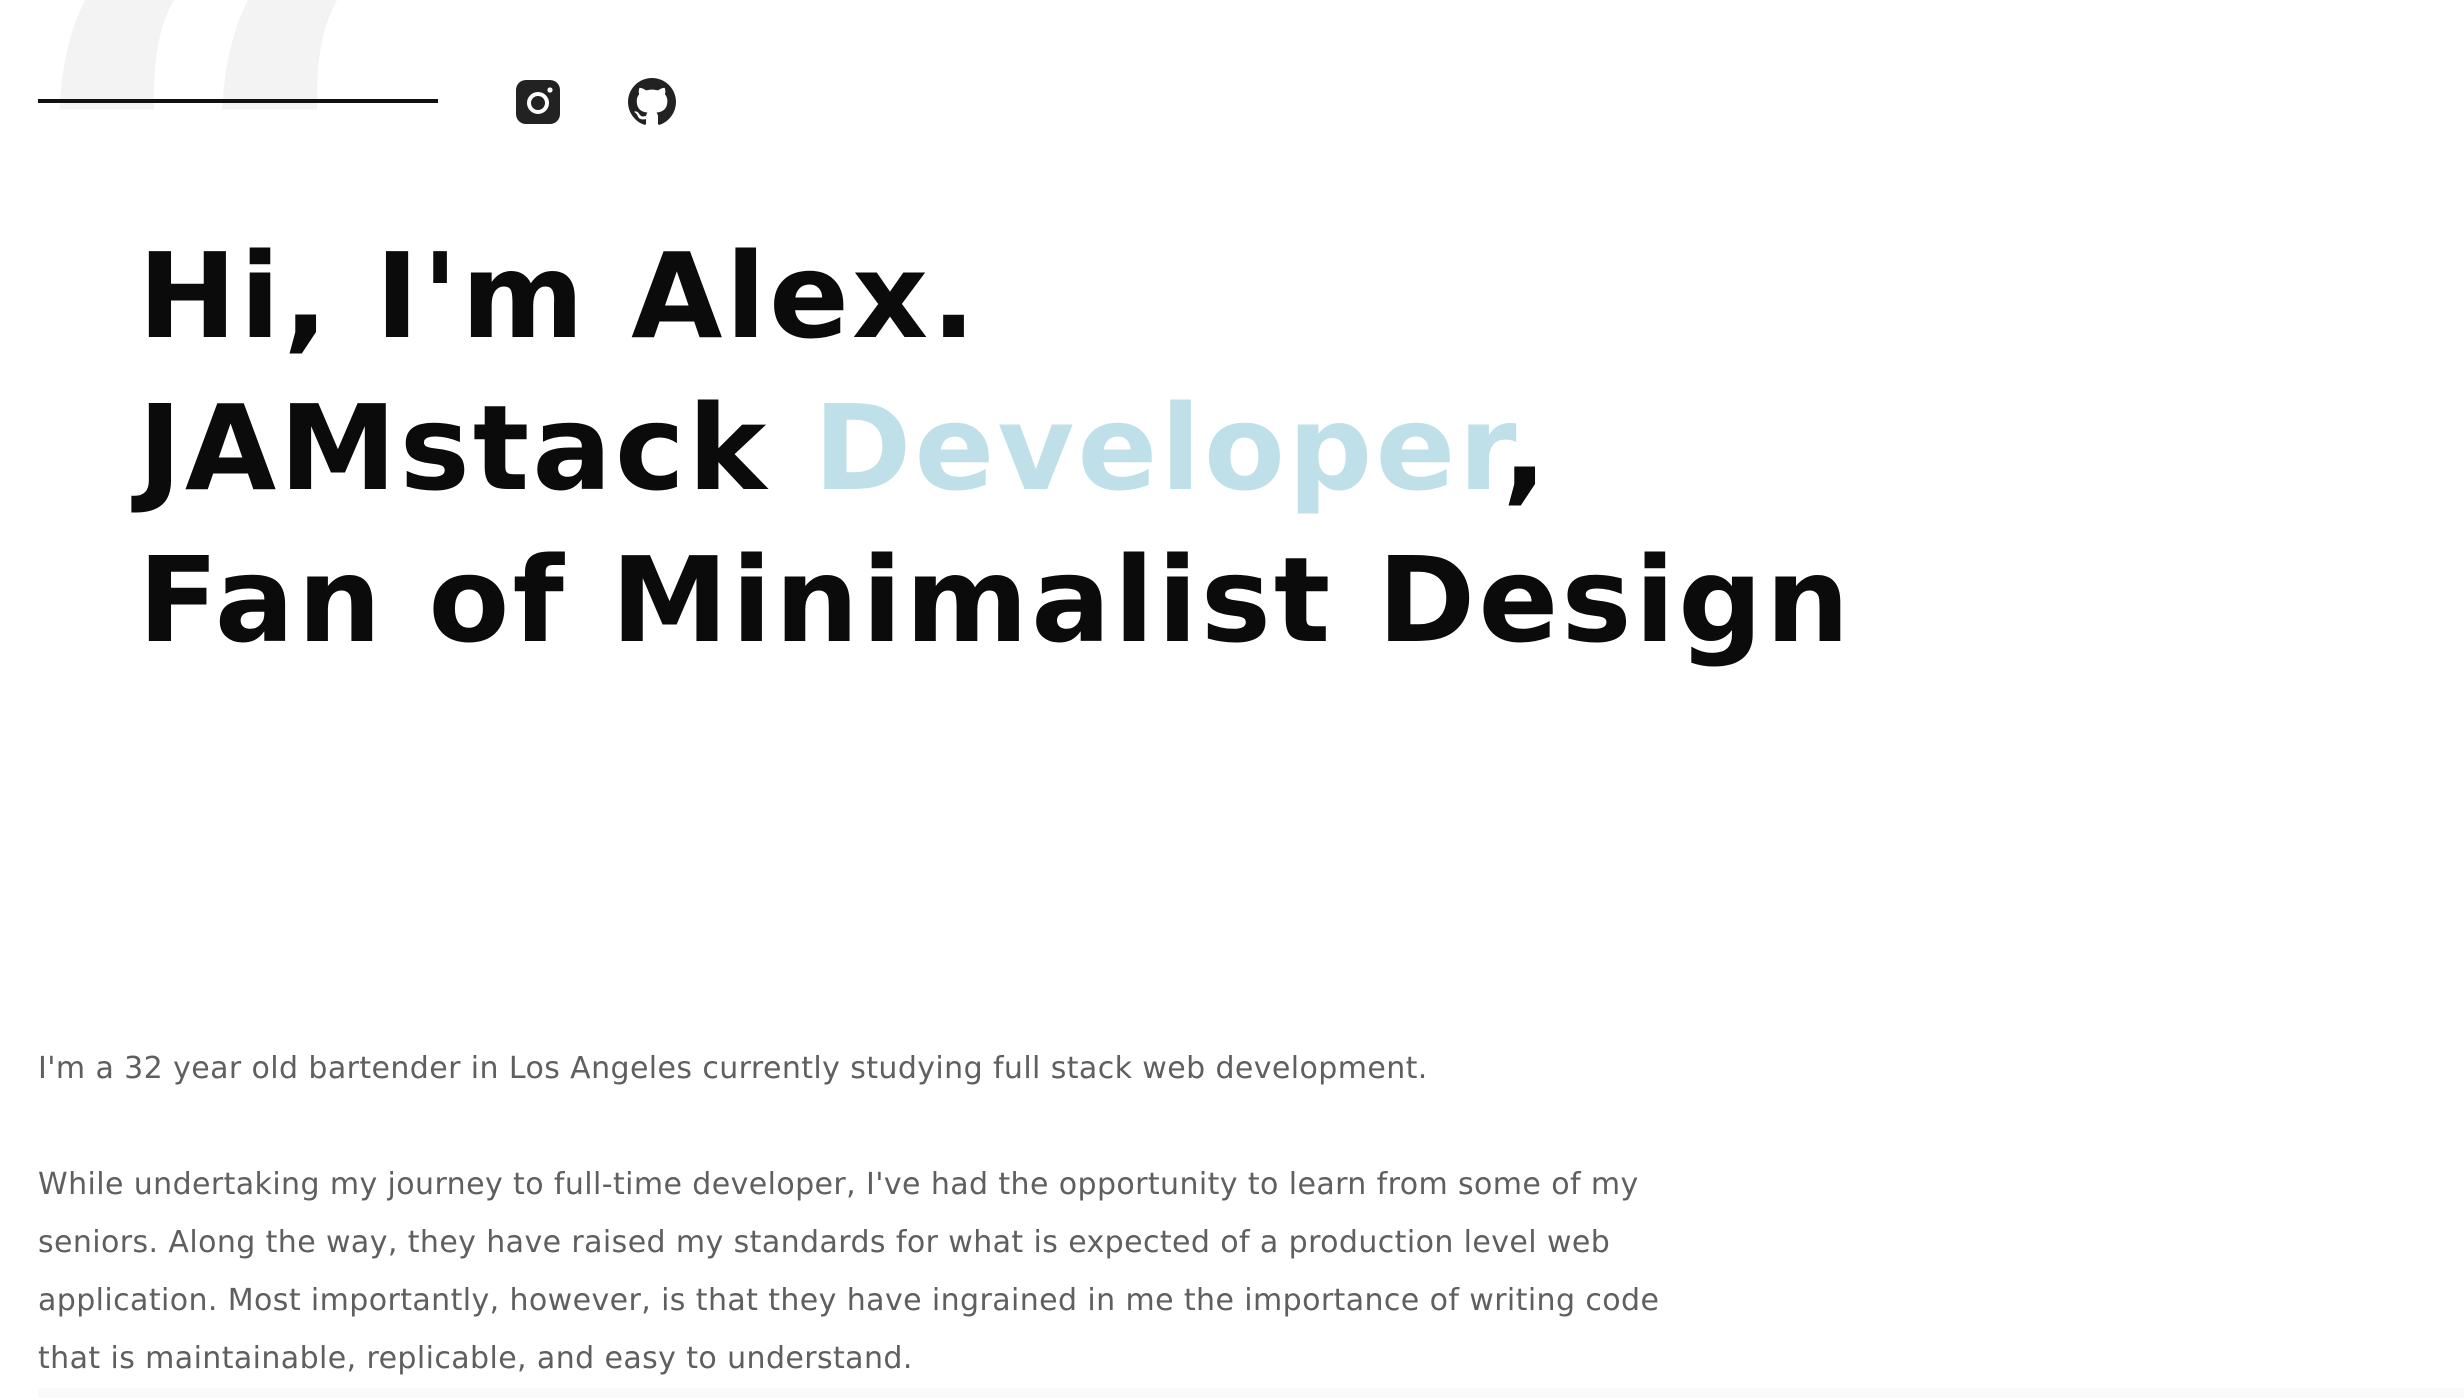 This screenshot has width=2464, height=1398. I want to click on hero-role-prefix: JAMstack, so click(476, 448).